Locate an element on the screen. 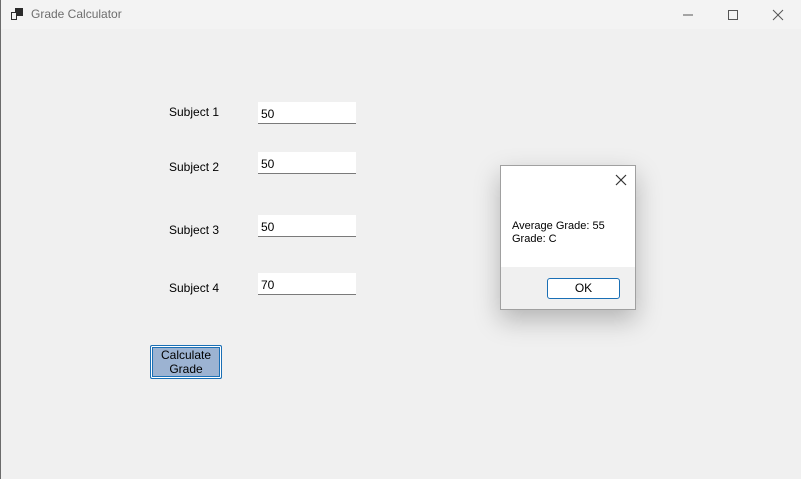  maximize-icon is located at coordinates (733, 14).